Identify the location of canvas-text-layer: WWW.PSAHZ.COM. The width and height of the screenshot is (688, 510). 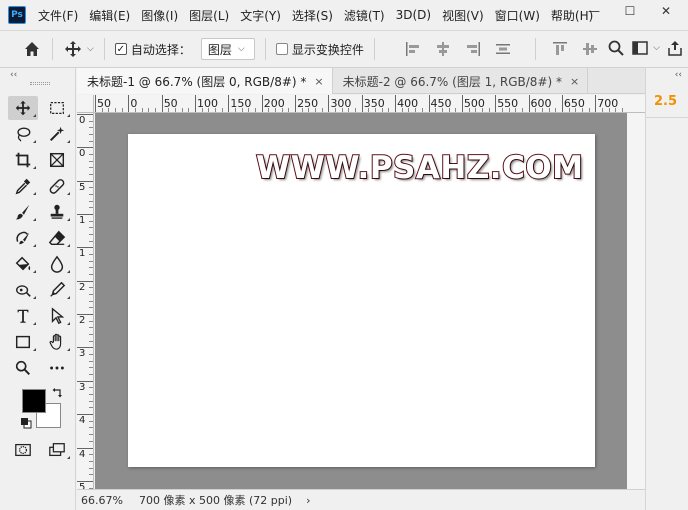
(419, 168).